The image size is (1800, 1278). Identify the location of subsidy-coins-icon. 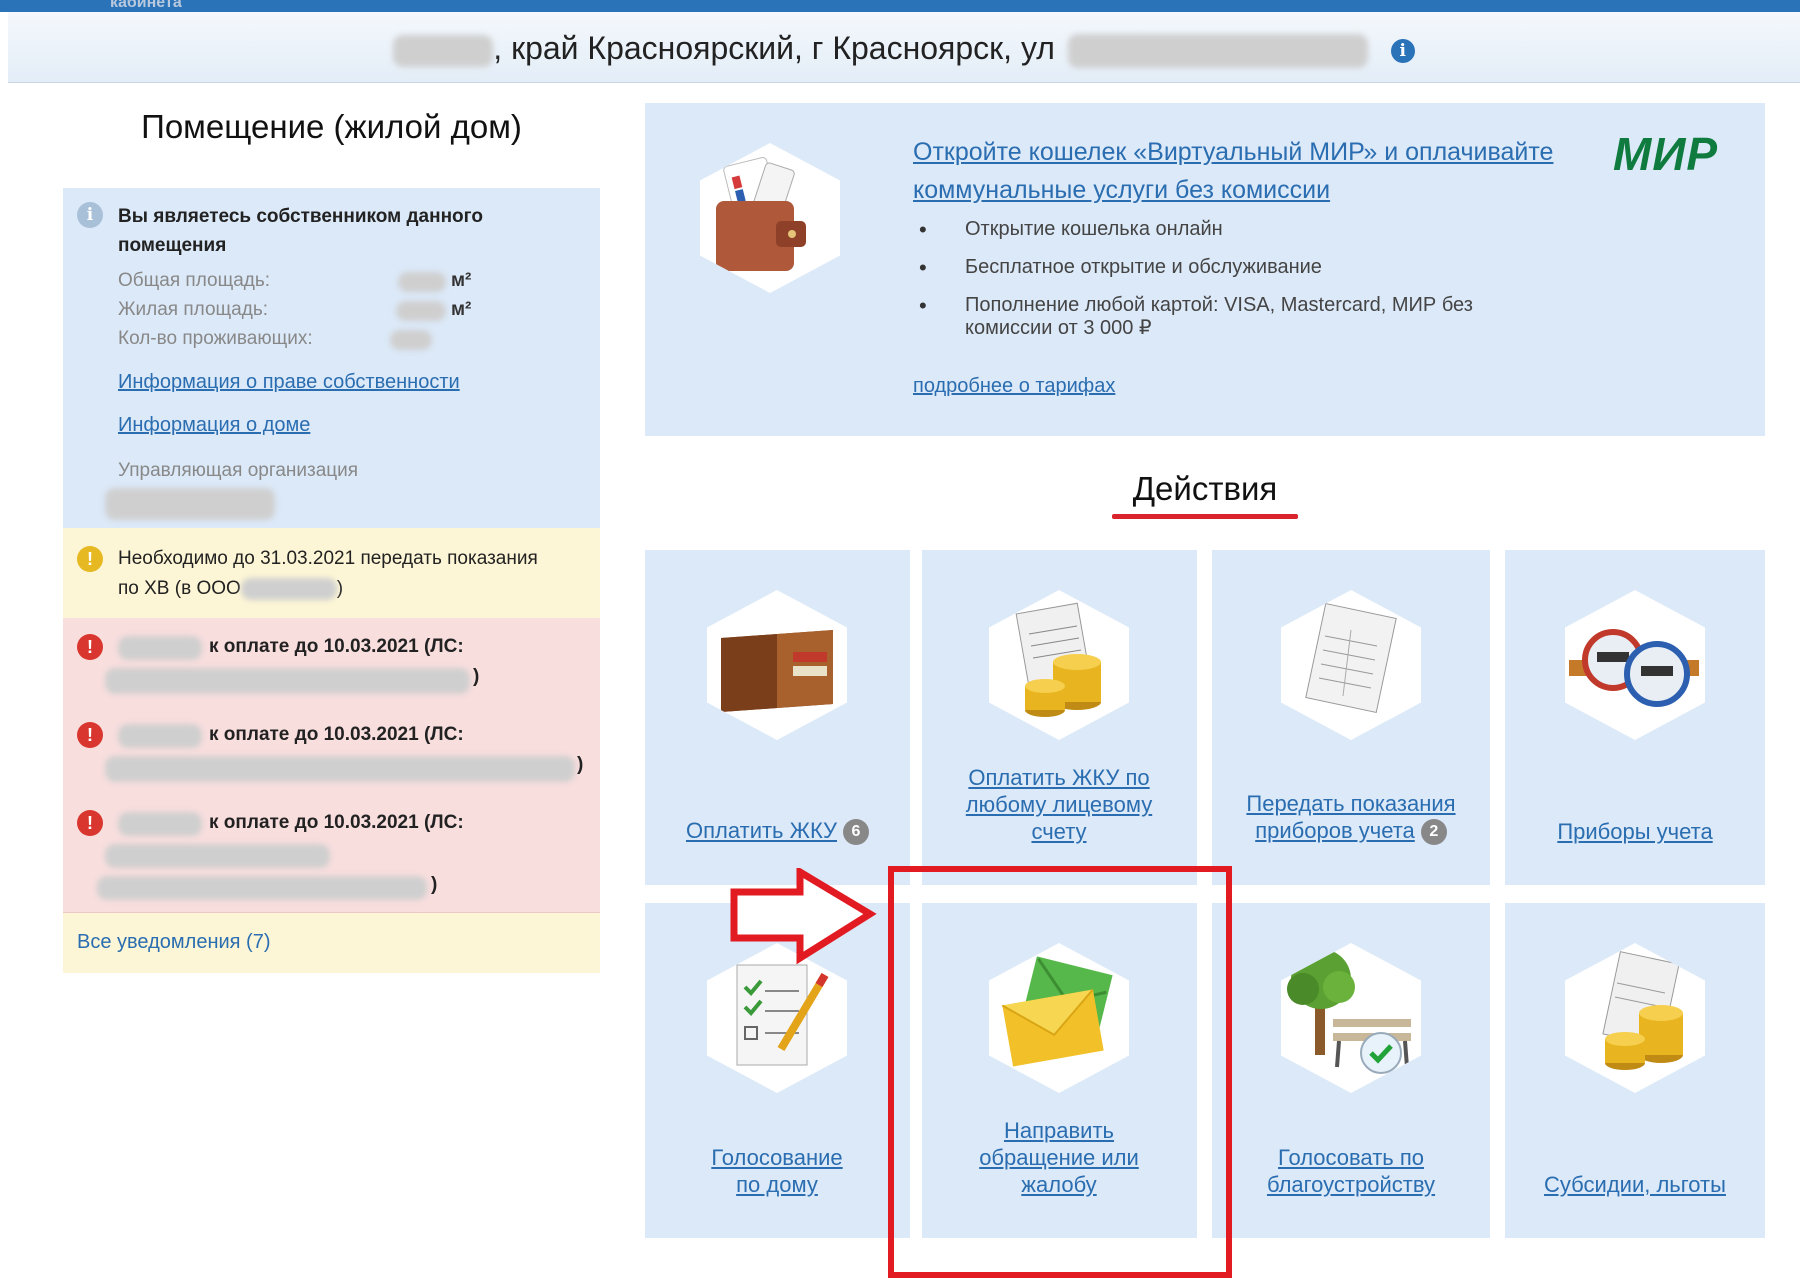
(1642, 1010).